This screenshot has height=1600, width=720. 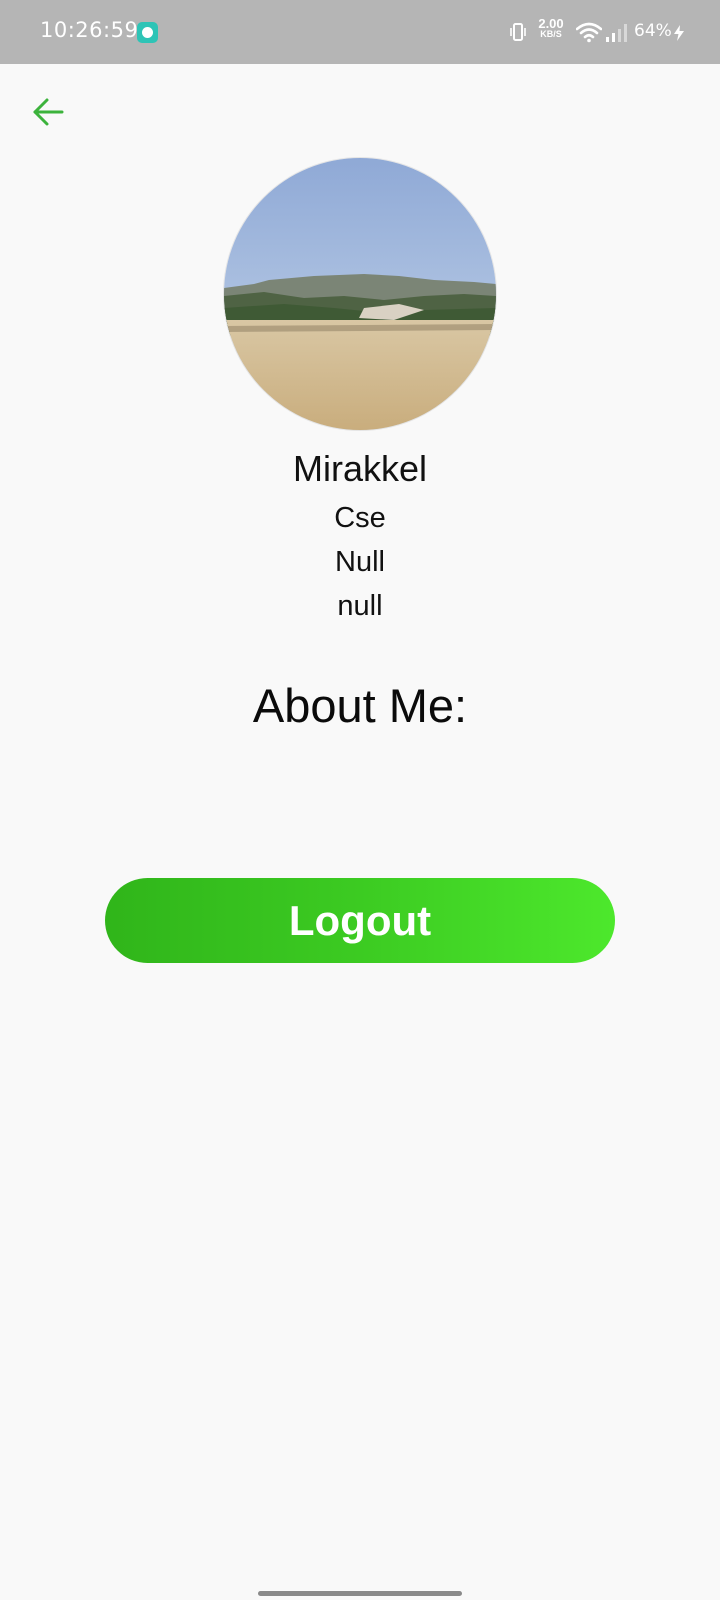 What do you see at coordinates (360, 562) in the screenshot?
I see `profile-detail-1: Null` at bounding box center [360, 562].